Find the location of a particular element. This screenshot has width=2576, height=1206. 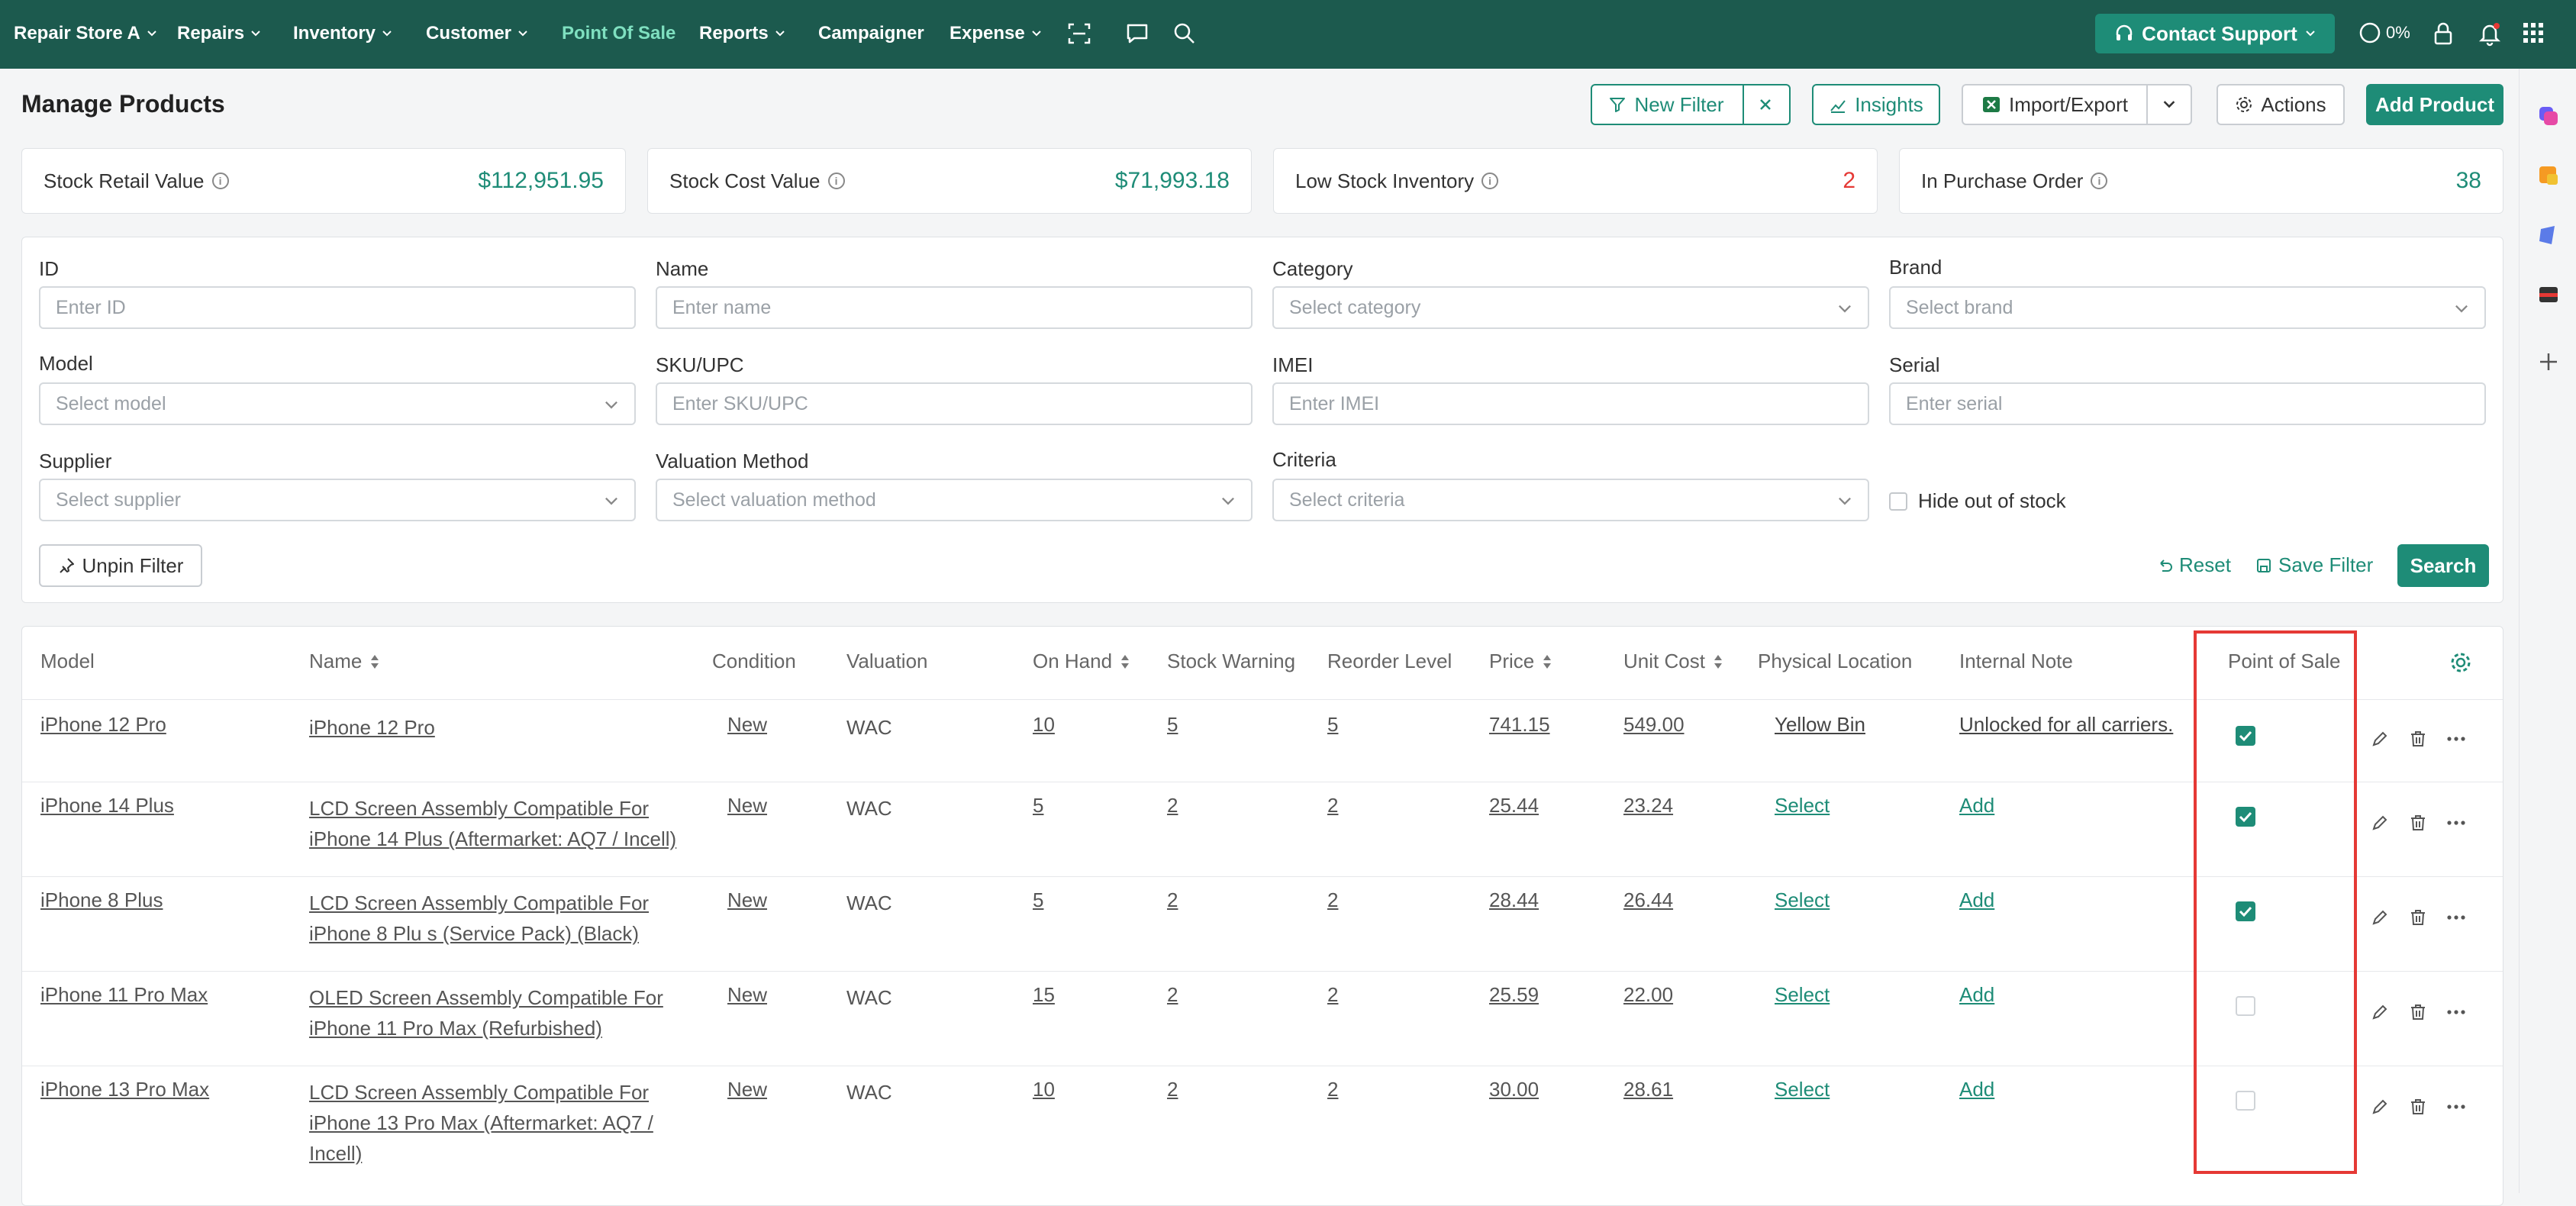

cell-model: iPhone 11 Pro Max is located at coordinates (124, 994).